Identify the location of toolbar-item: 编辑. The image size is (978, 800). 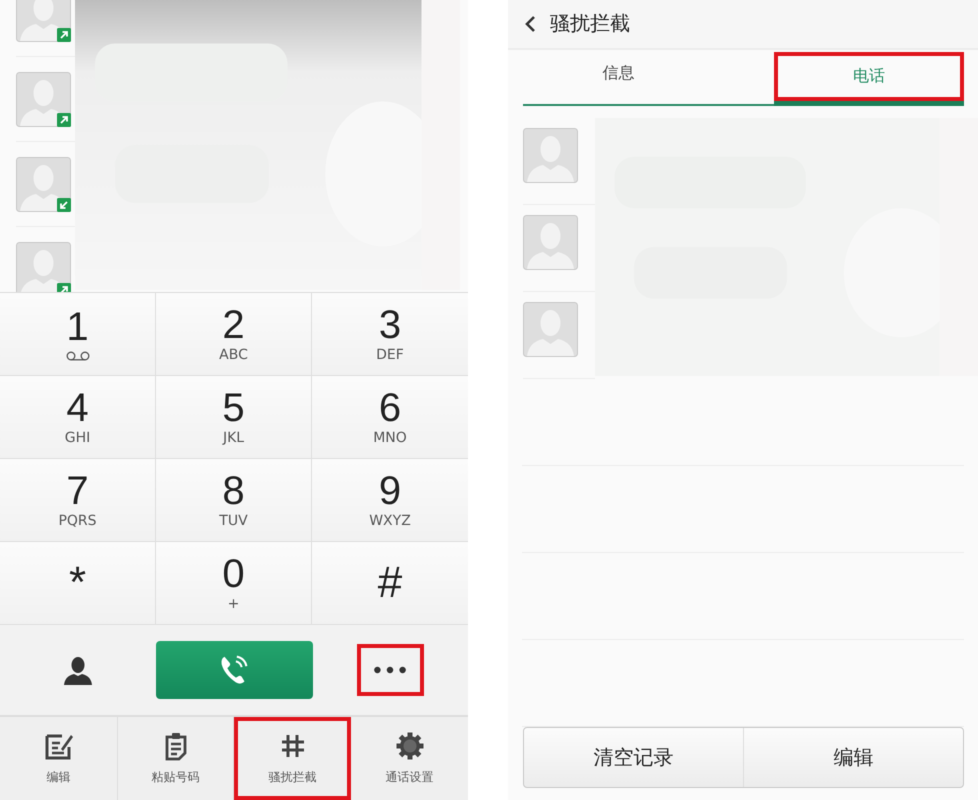
(58, 758).